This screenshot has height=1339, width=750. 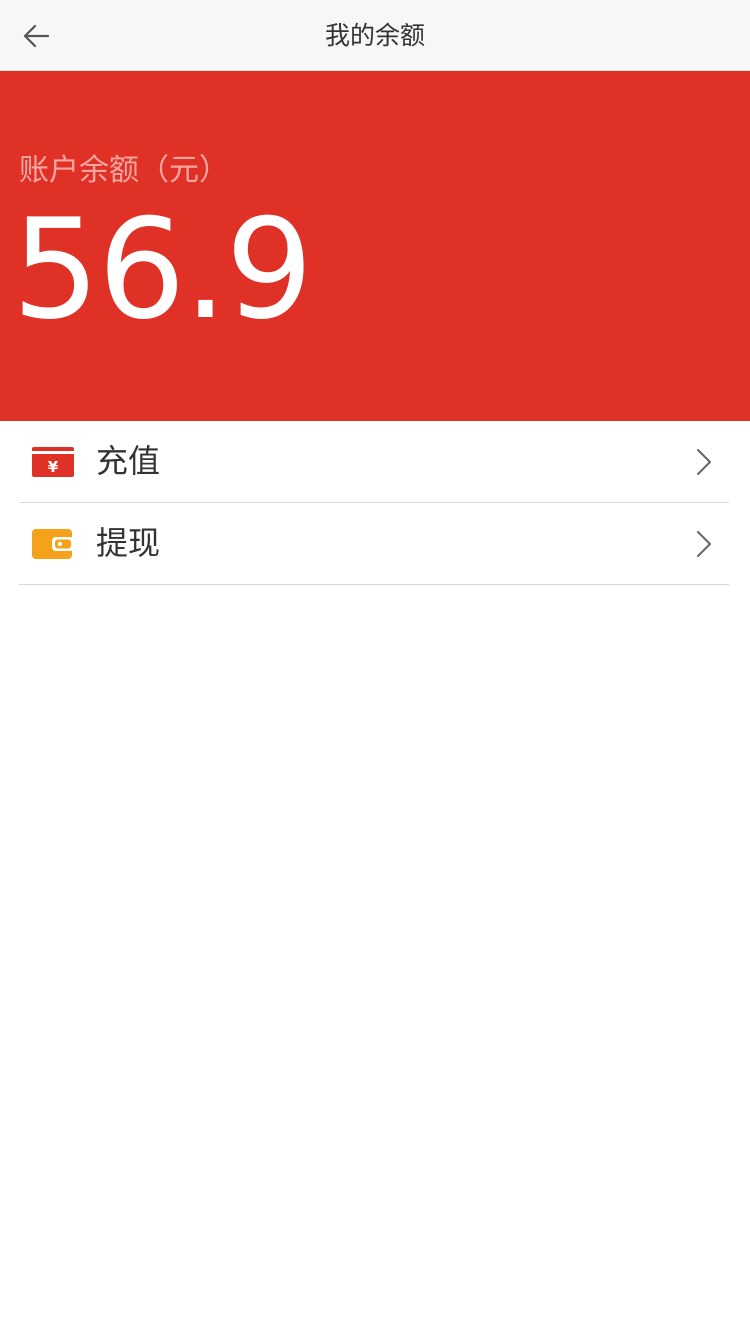 What do you see at coordinates (374, 462) in the screenshot?
I see `recharge-item: ¥ 充值` at bounding box center [374, 462].